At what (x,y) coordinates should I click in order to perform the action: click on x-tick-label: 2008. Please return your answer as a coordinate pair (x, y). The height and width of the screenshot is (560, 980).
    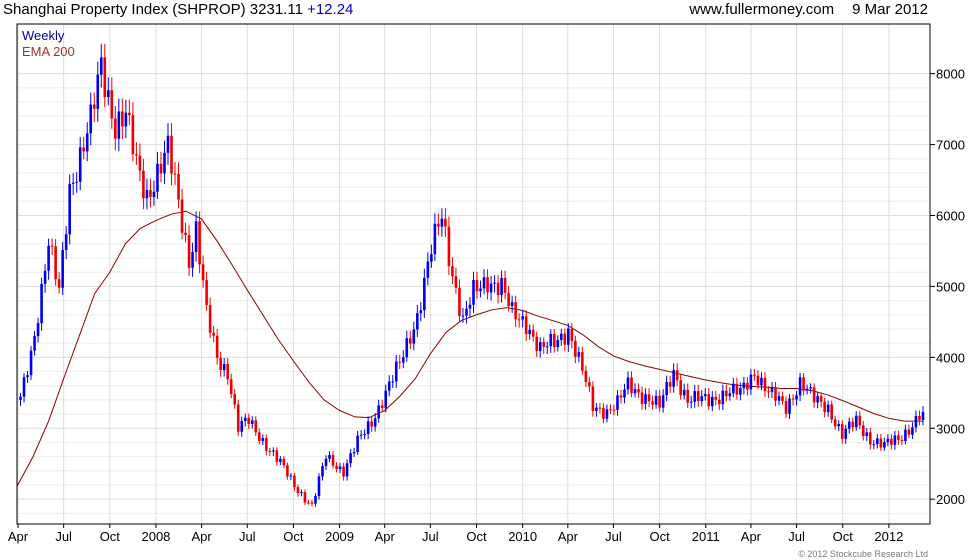
    Looking at the image, I should click on (155, 536).